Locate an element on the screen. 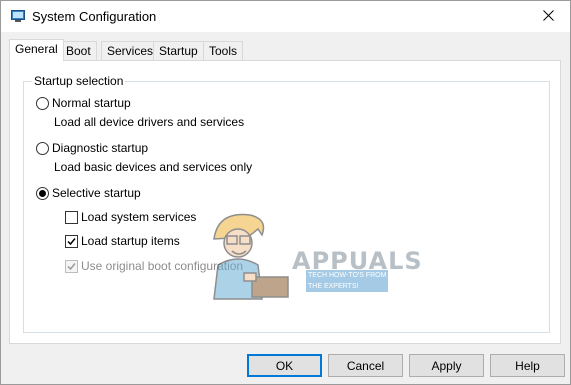 The height and width of the screenshot is (385, 571). tab-boot: Boot is located at coordinates (78, 50).